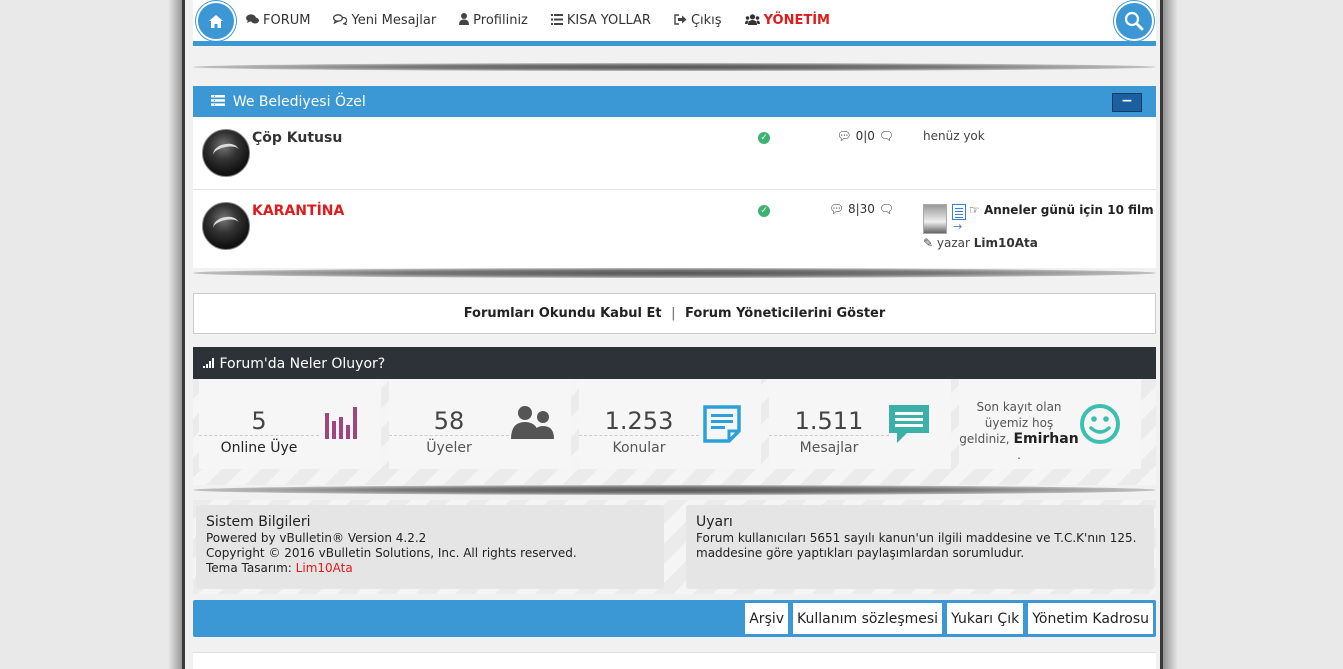 The height and width of the screenshot is (669, 1343). Describe the element at coordinates (976, 210) in the screenshot. I see `hand-pointer-icon: ☞` at that location.